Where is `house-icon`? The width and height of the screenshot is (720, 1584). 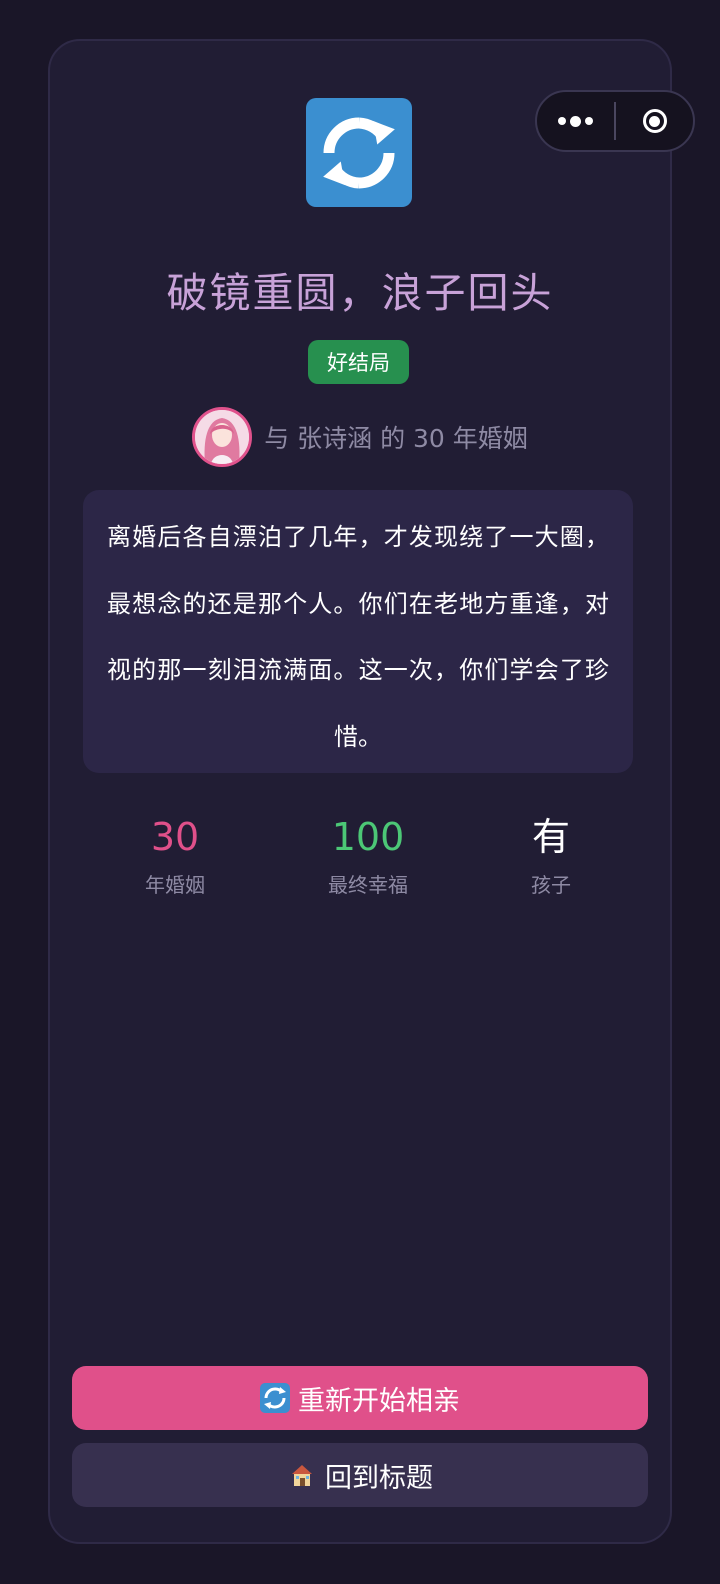
house-icon is located at coordinates (302, 1475).